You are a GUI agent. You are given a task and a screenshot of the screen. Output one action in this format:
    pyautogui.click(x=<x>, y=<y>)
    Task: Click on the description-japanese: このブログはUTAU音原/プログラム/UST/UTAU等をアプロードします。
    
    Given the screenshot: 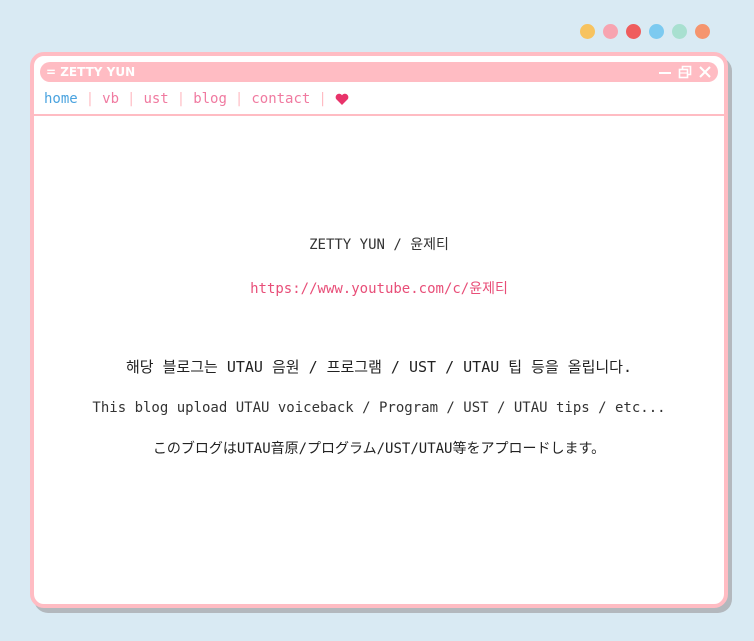 What is the action you would take?
    pyautogui.click(x=379, y=449)
    